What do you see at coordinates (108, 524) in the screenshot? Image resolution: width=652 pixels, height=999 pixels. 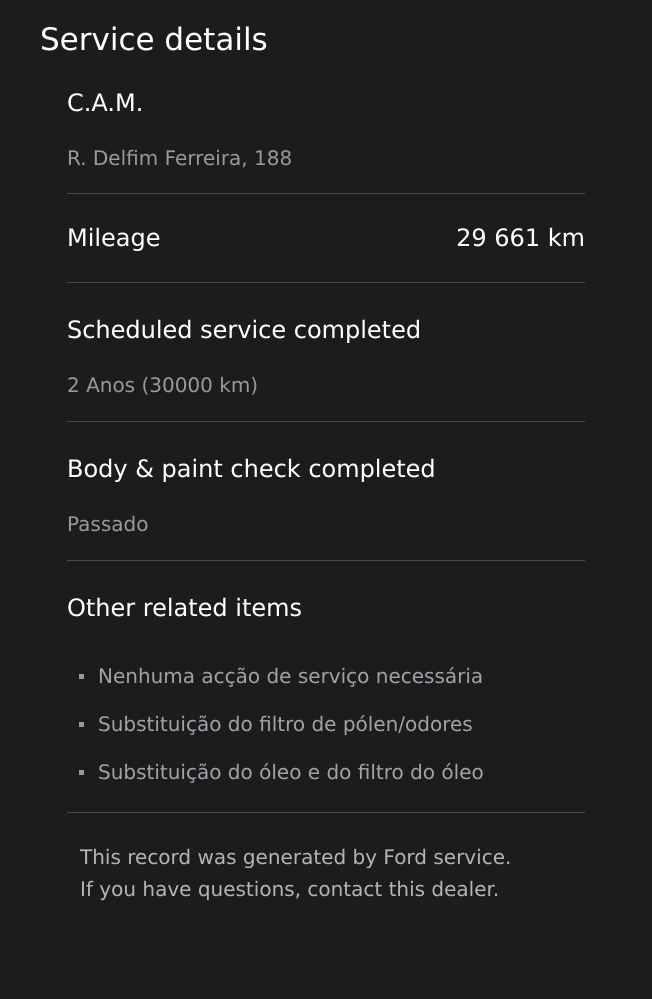 I see `section-detail: Passado` at bounding box center [108, 524].